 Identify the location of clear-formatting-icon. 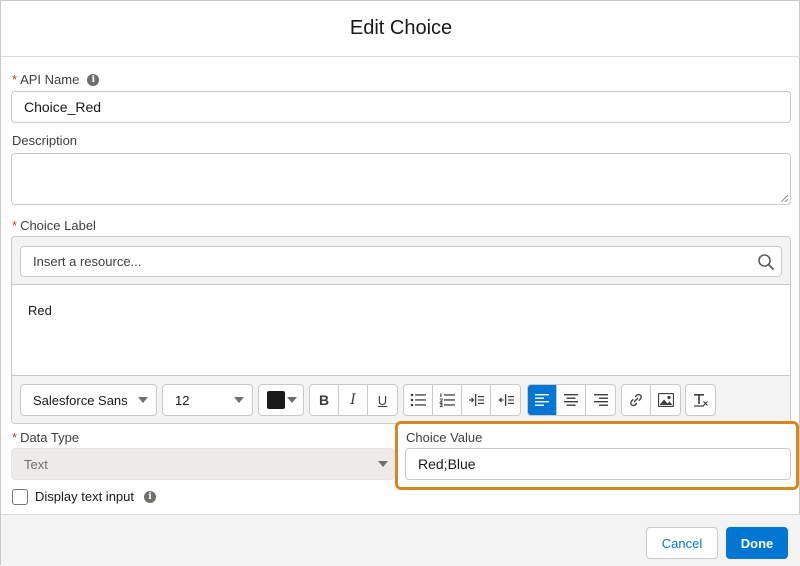
(700, 400).